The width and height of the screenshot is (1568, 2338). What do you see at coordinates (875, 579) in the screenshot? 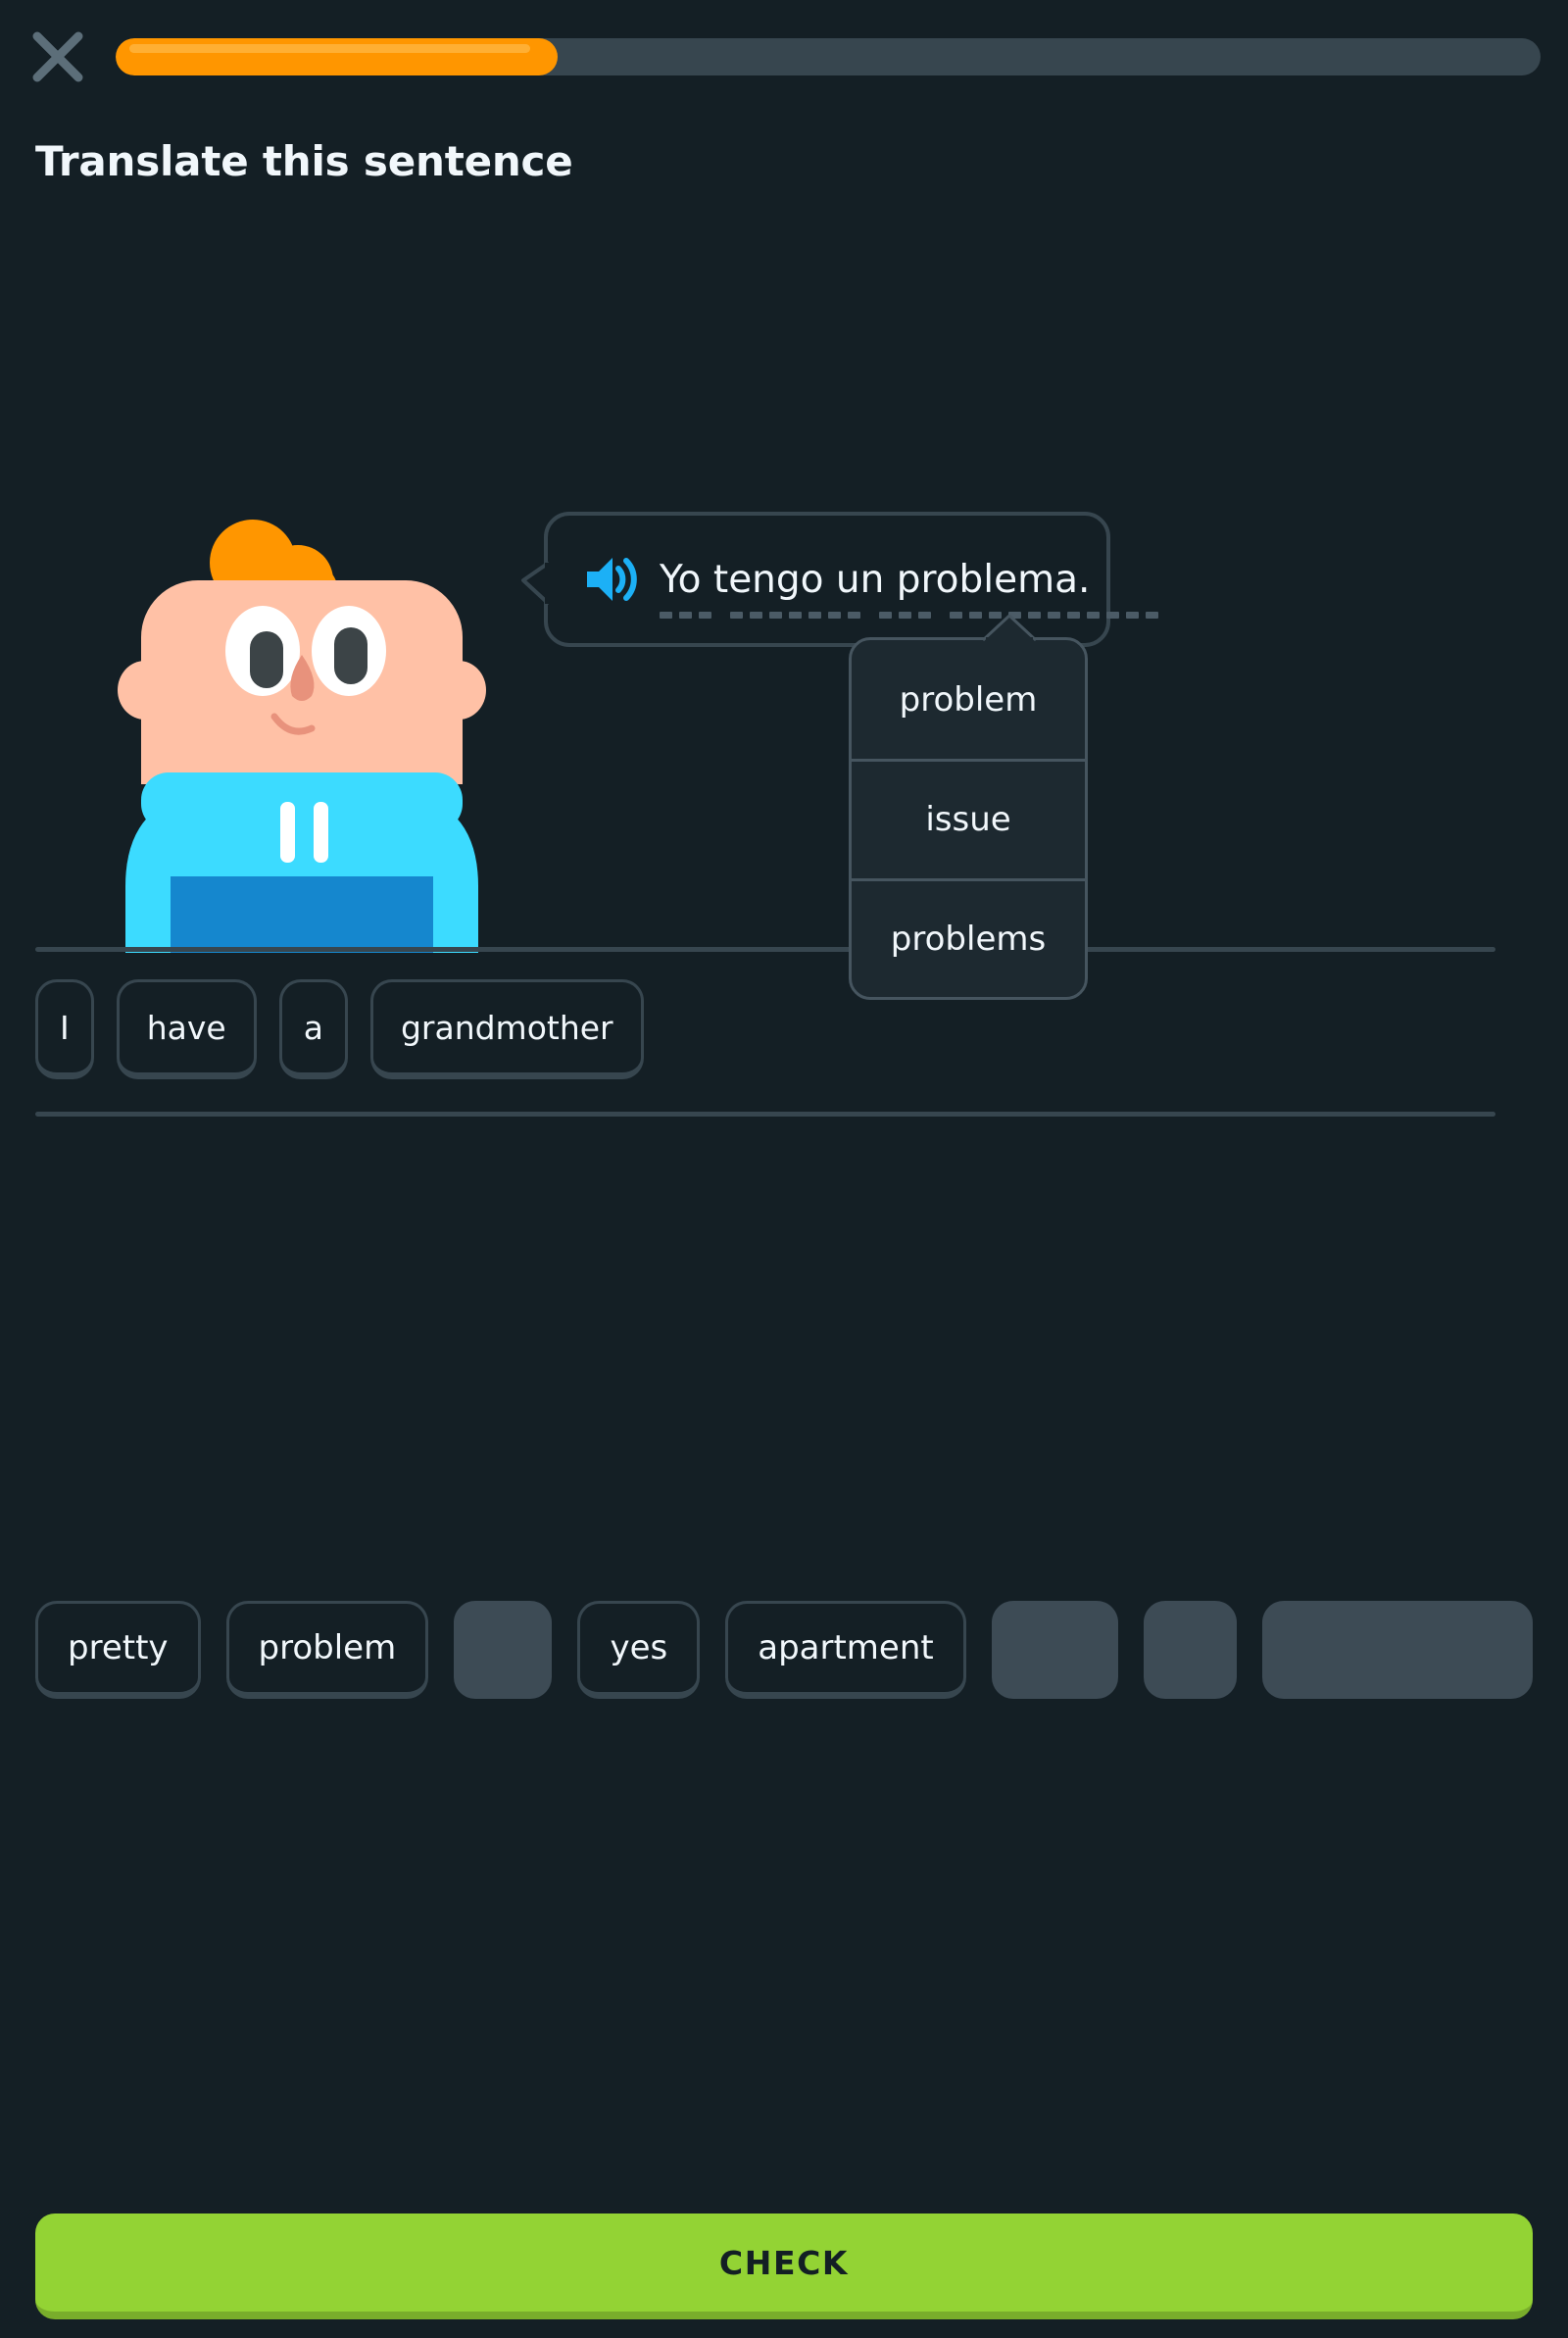
I see `prompt-sentence-text: Yo tengo un problema.` at bounding box center [875, 579].